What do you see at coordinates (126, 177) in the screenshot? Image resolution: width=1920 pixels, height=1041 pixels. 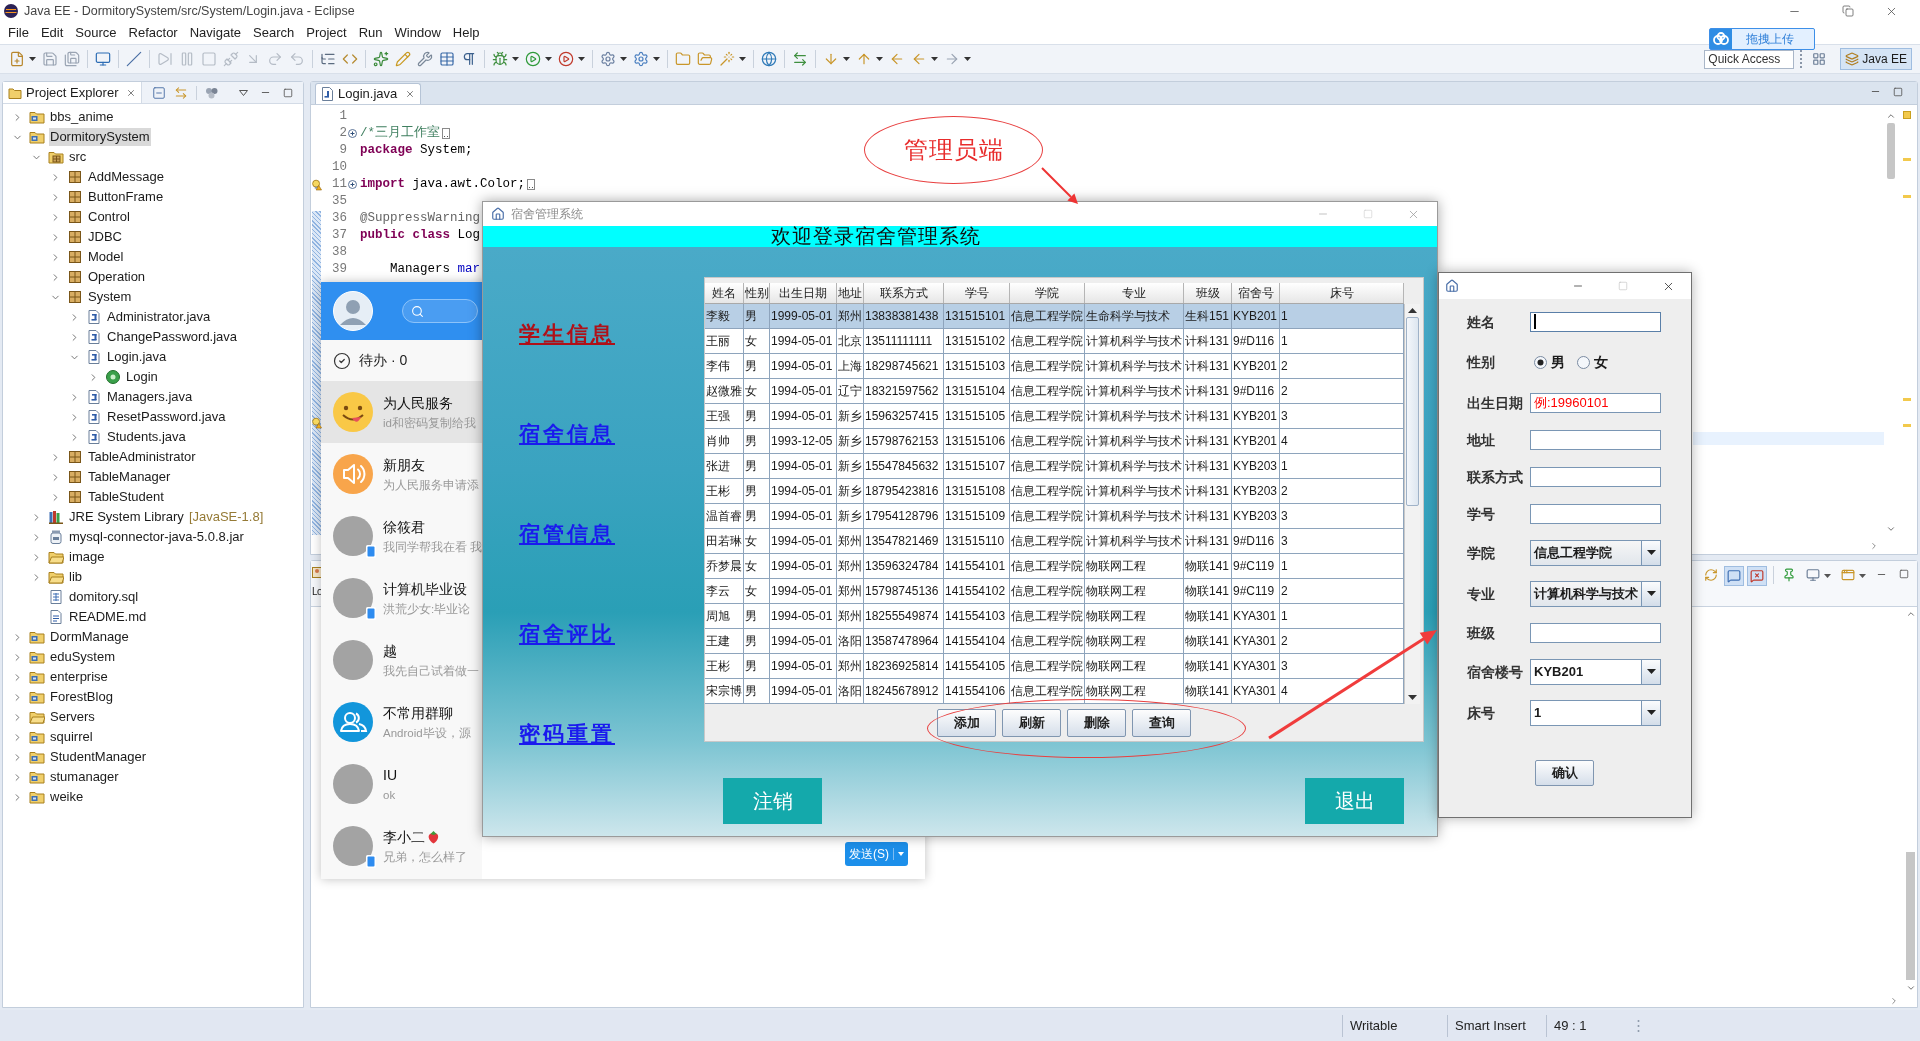 I see `tree-item: AddMessage` at bounding box center [126, 177].